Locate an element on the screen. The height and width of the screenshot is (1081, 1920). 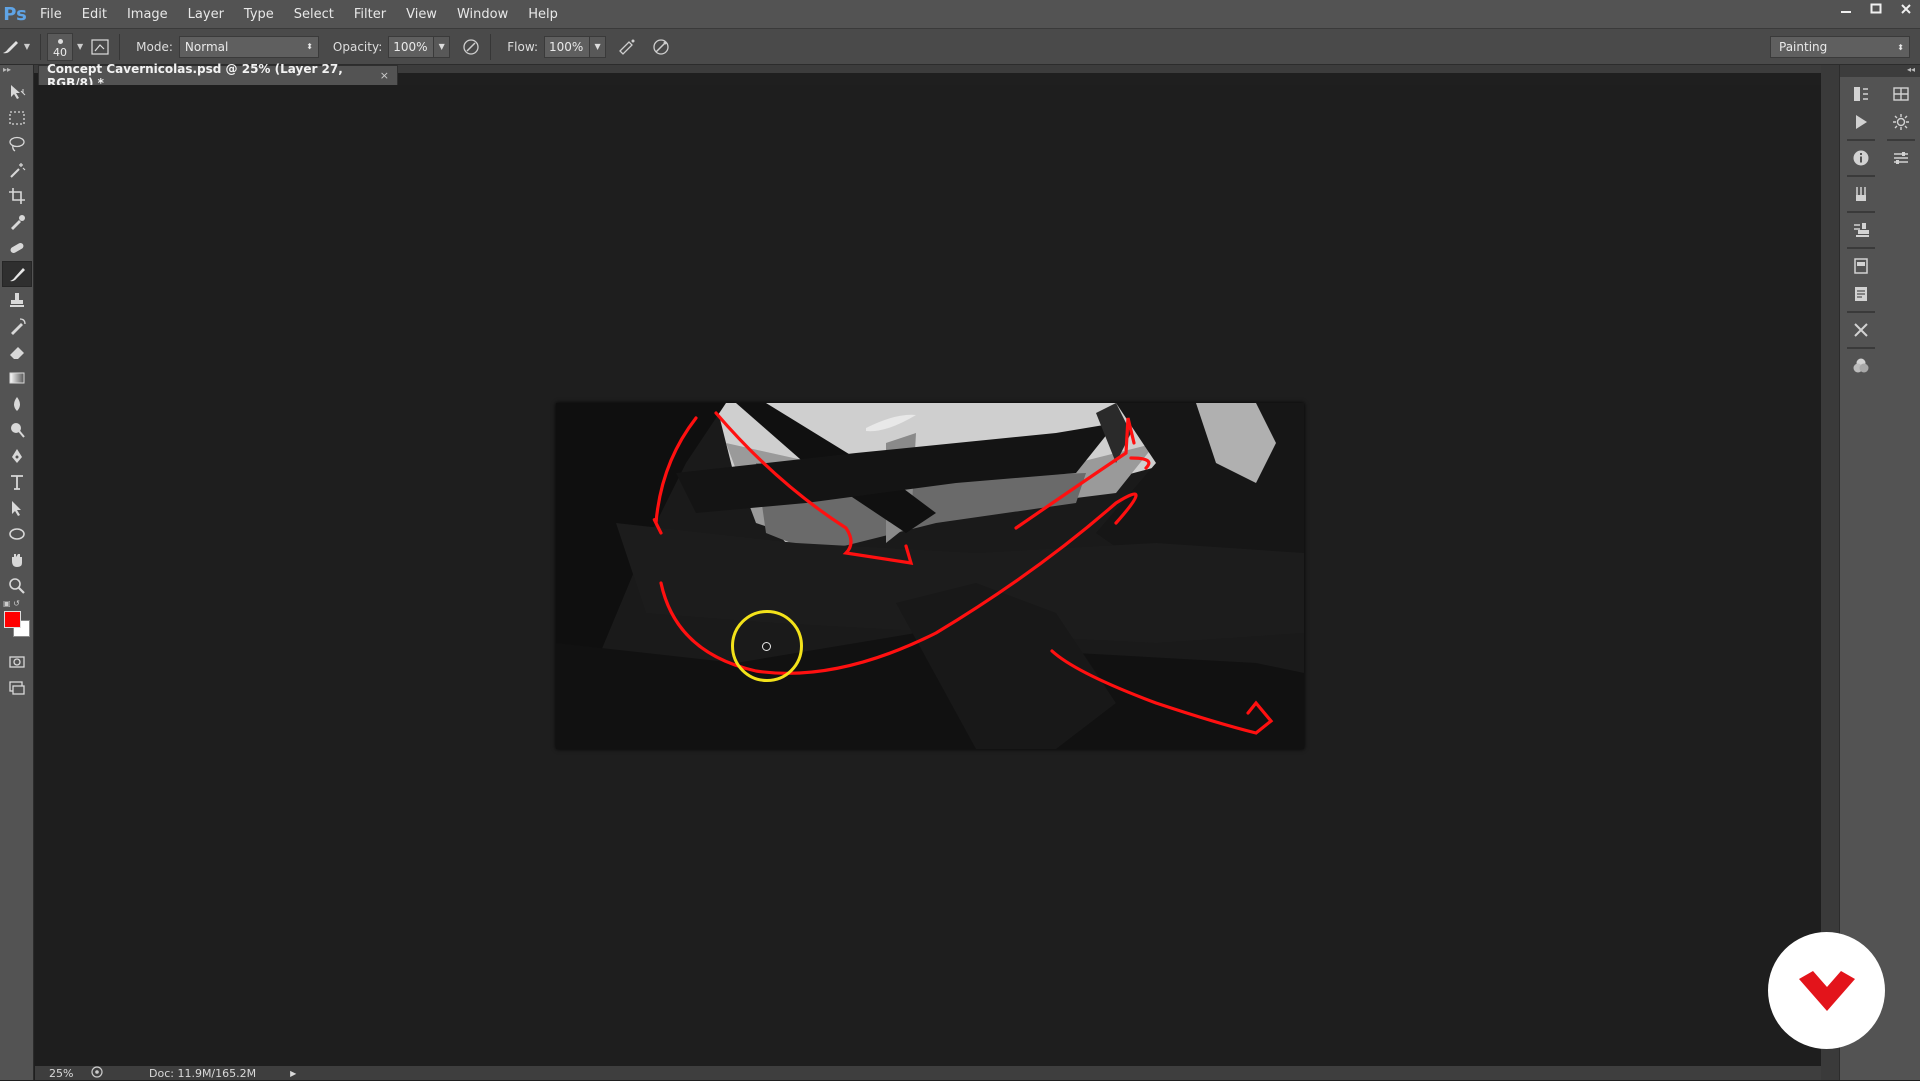
notes-icon is located at coordinates (1861, 294).